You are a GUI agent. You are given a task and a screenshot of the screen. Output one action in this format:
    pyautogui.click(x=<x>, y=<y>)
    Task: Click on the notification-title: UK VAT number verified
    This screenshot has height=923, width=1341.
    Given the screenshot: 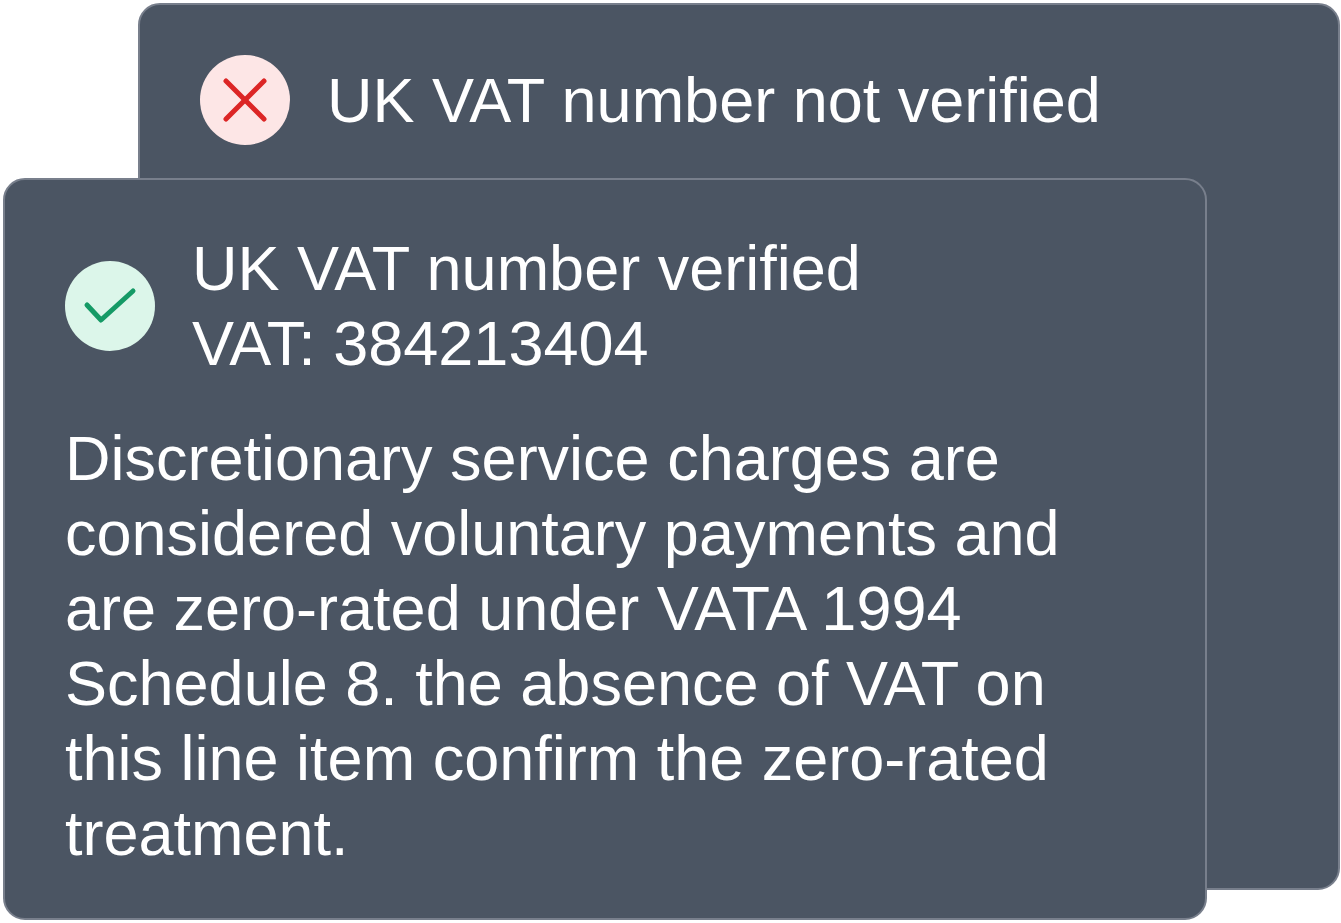 What is the action you would take?
    pyautogui.click(x=526, y=268)
    